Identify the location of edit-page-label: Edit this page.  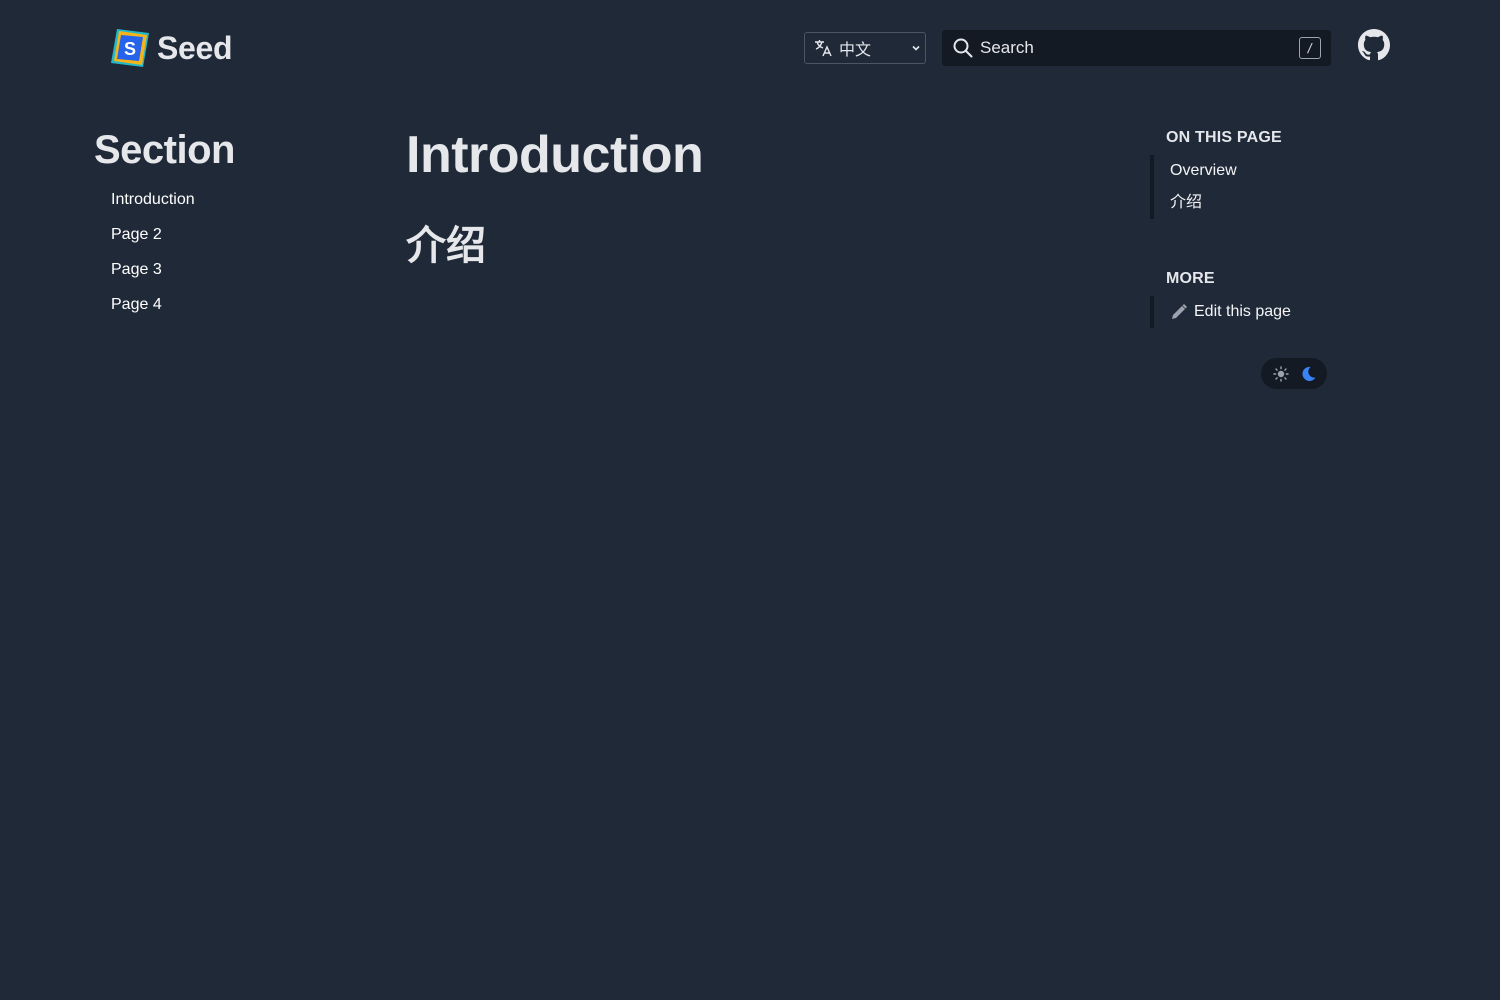
(1242, 311).